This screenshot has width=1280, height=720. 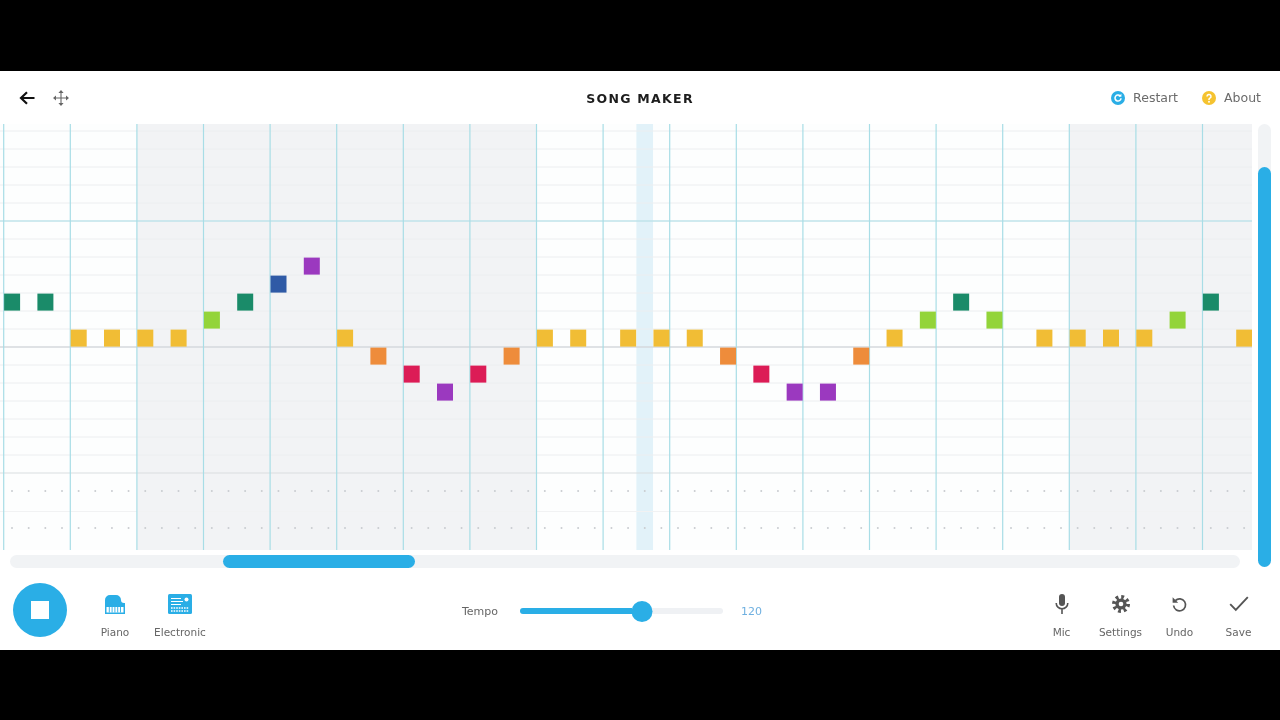 I want to click on stop-button, so click(x=40, y=610).